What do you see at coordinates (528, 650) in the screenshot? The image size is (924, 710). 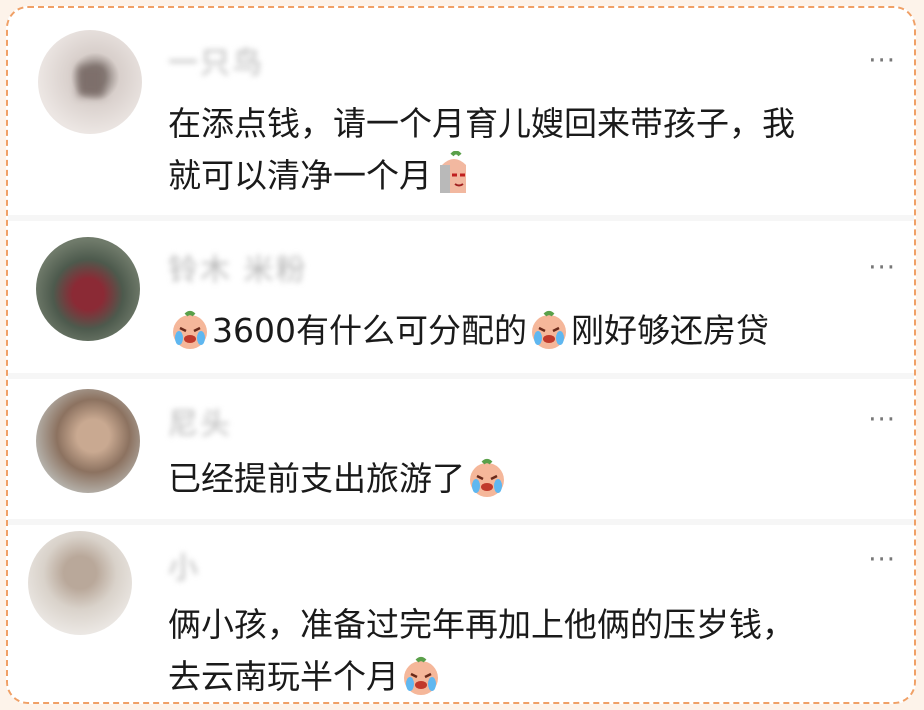 I see `comment-text: 俩小孩，准备过完年再加上他俩的压岁钱， 去云南玩半个月` at bounding box center [528, 650].